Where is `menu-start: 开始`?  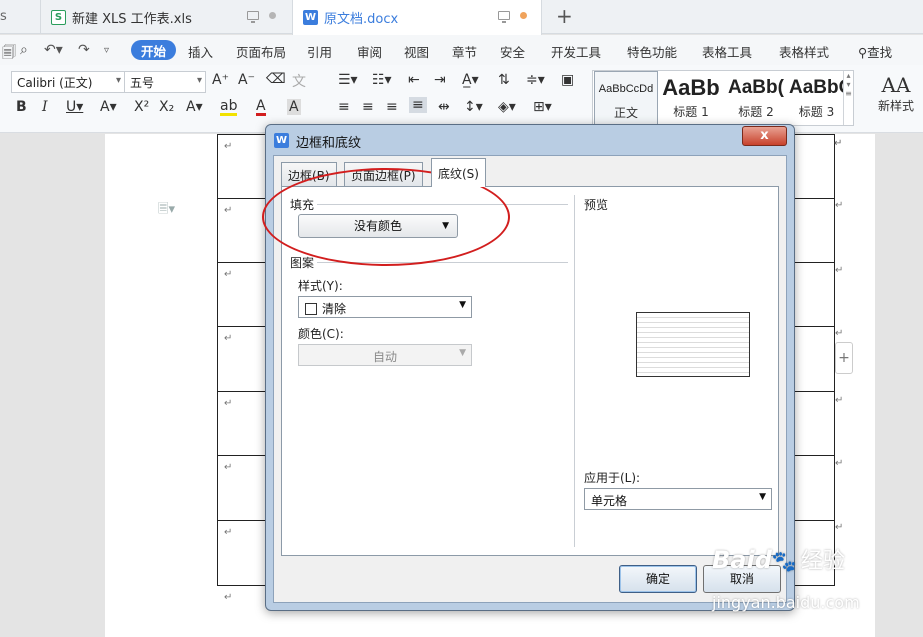
menu-start: 开始 is located at coordinates (154, 50).